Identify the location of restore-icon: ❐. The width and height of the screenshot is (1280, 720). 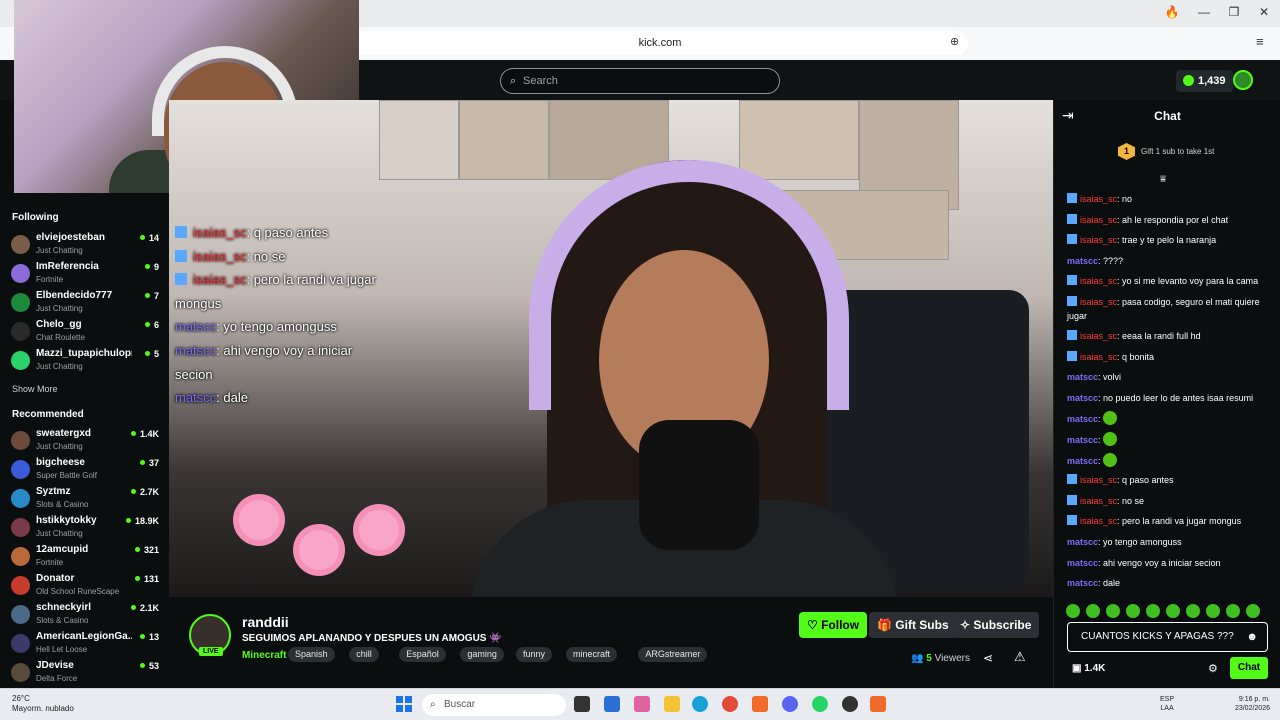
(1234, 12).